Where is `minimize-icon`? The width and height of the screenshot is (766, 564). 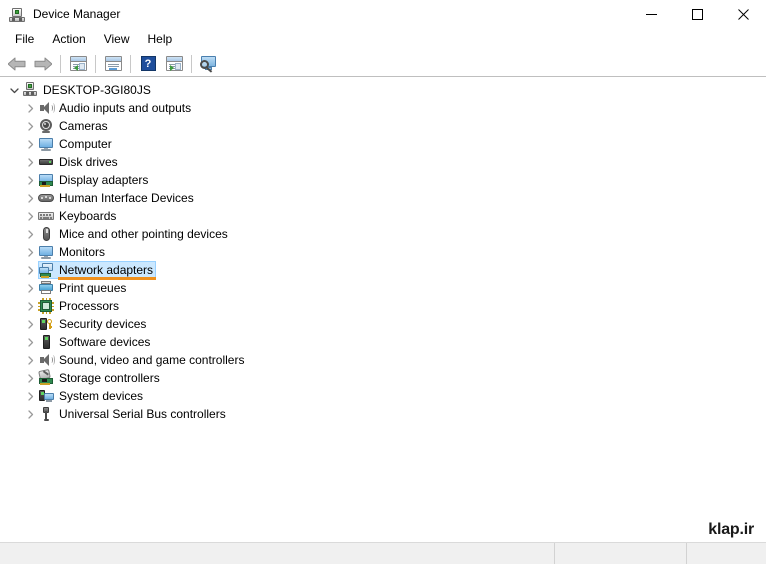
minimize-icon is located at coordinates (651, 14).